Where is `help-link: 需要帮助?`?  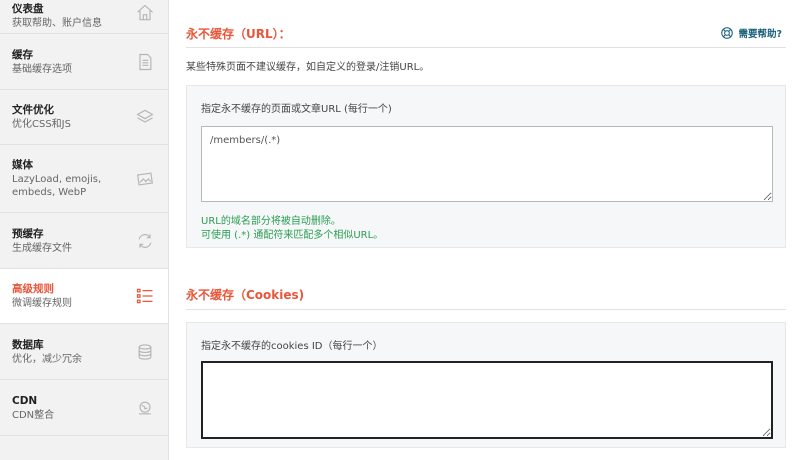 help-link: 需要帮助? is located at coordinates (751, 33).